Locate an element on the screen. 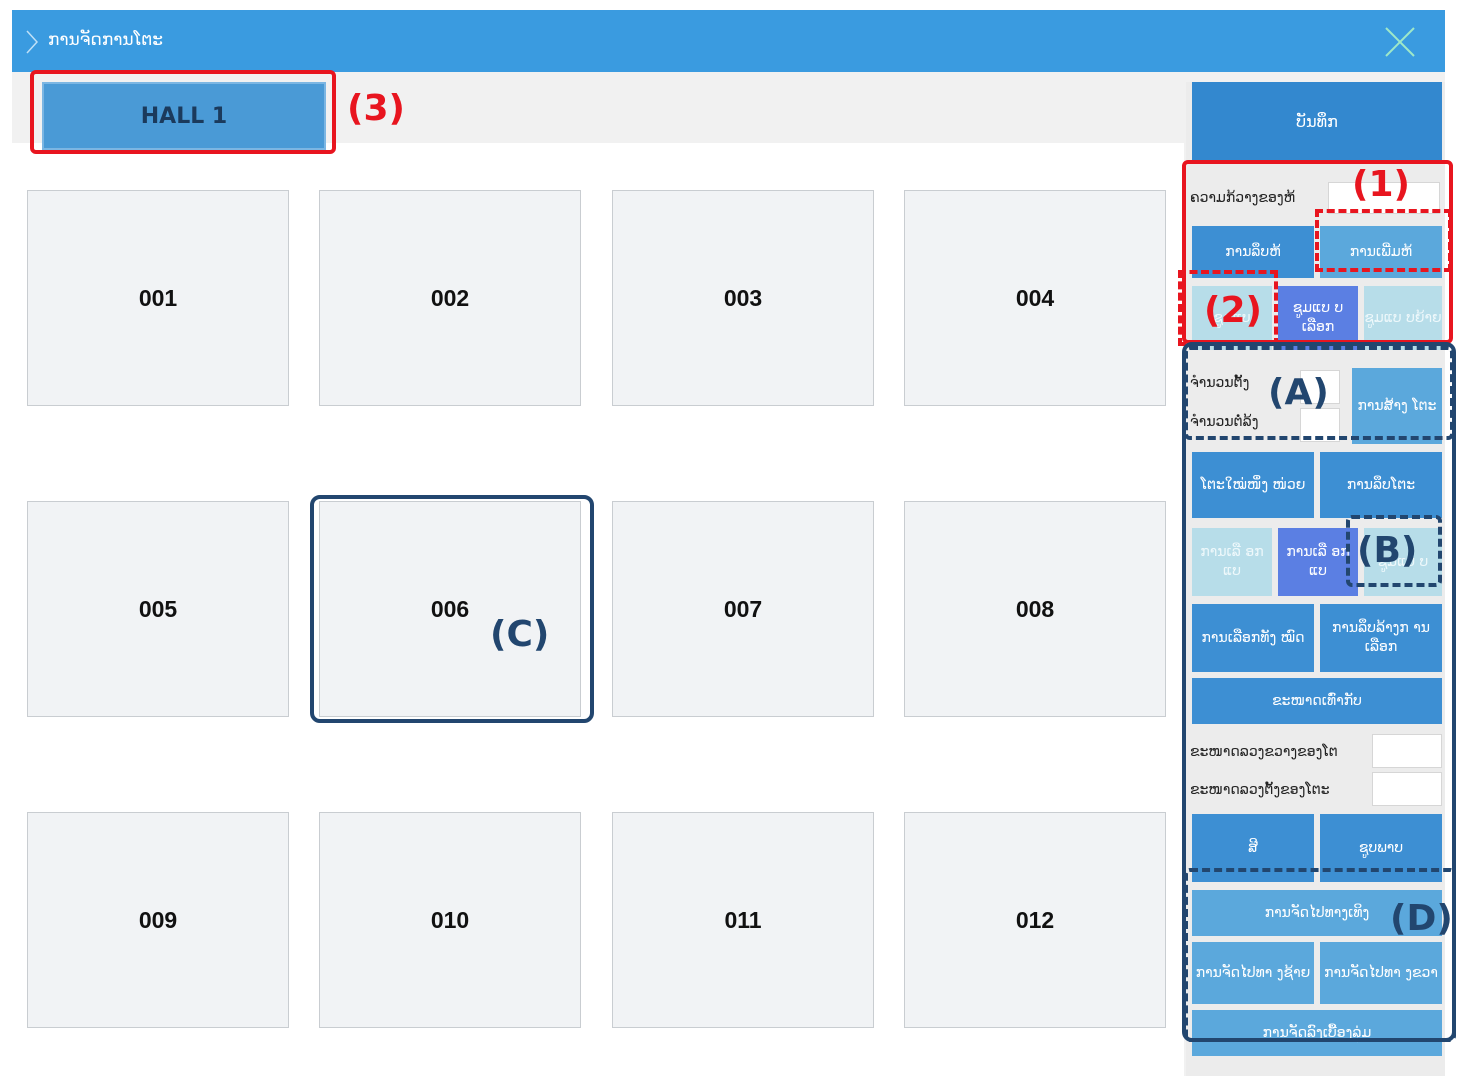  close-icon is located at coordinates (1400, 42).